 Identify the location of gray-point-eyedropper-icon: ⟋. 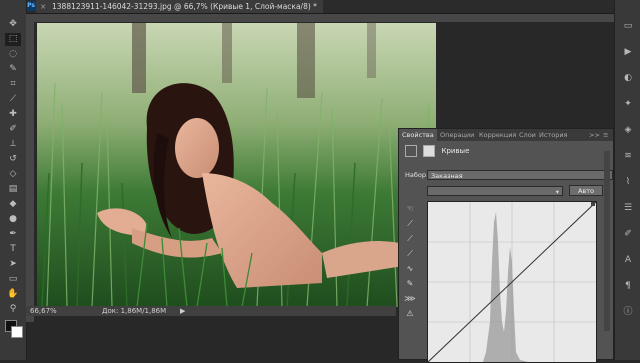
(410, 239).